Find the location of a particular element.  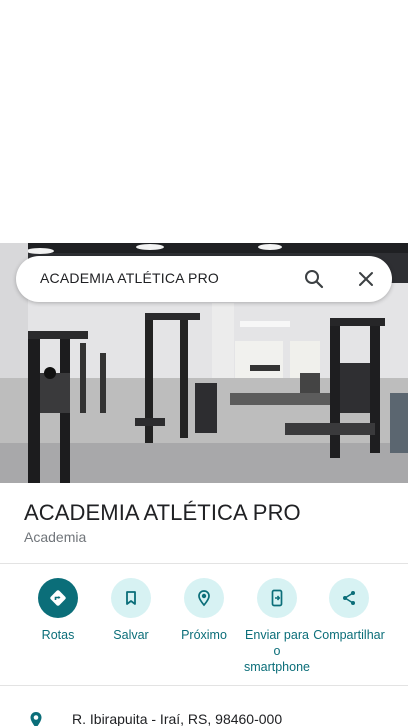

place-title: ACADEMIA ATLÉTICA PRO is located at coordinates (162, 512).